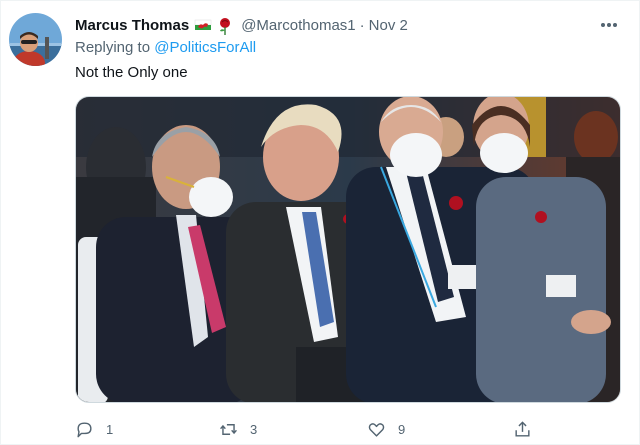 Image resolution: width=640 pixels, height=445 pixels. Describe the element at coordinates (132, 25) in the screenshot. I see `author-name: Marcus Thomas` at that location.